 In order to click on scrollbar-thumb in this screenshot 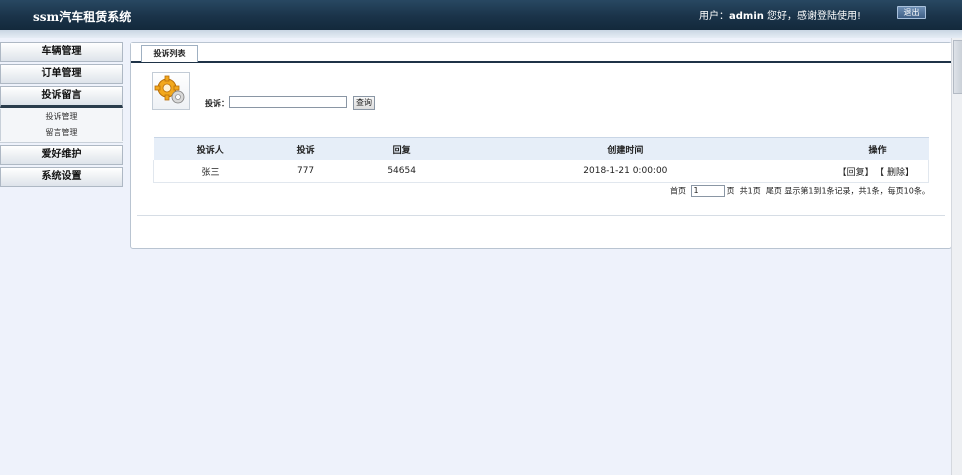, I will do `click(957, 67)`.